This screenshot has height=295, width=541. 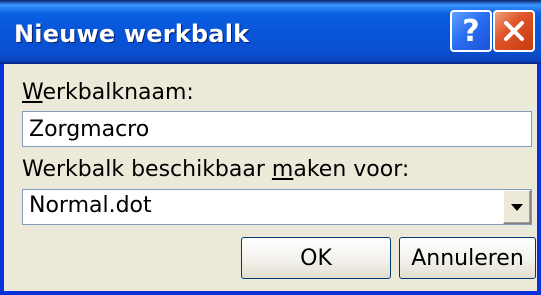 I want to click on make-available-selected-value: Normal.dot, so click(x=90, y=205).